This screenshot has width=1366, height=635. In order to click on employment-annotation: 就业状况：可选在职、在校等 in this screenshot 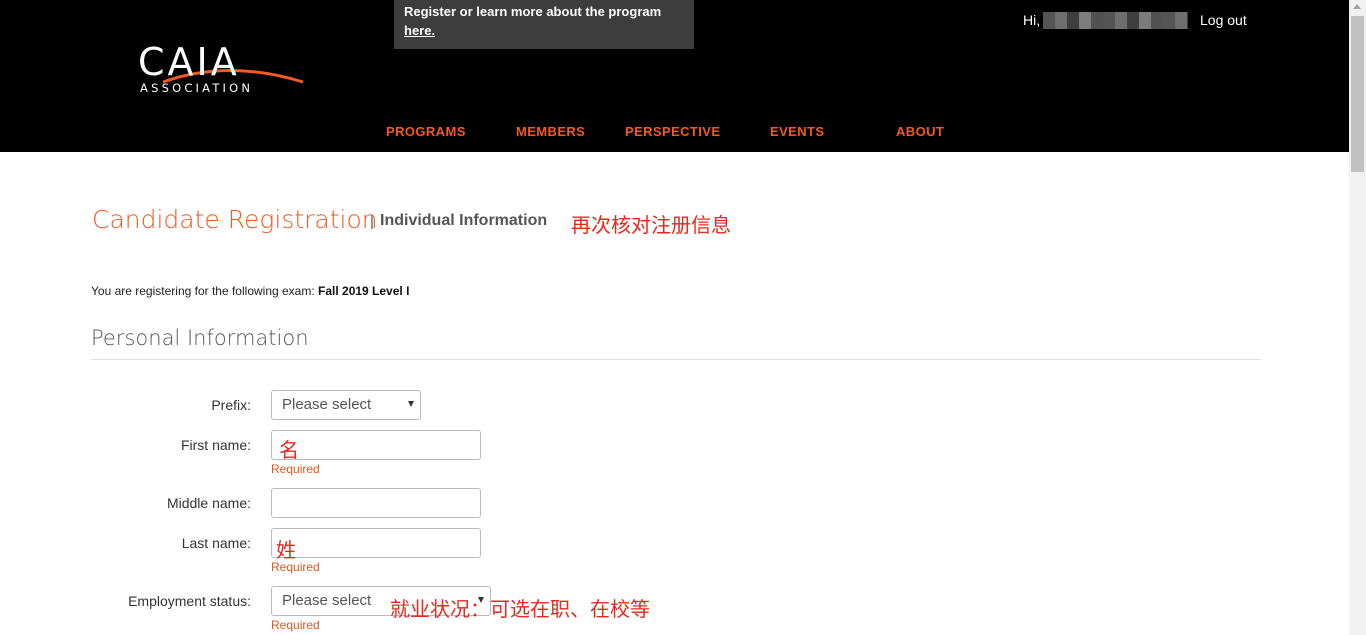, I will do `click(520, 609)`.